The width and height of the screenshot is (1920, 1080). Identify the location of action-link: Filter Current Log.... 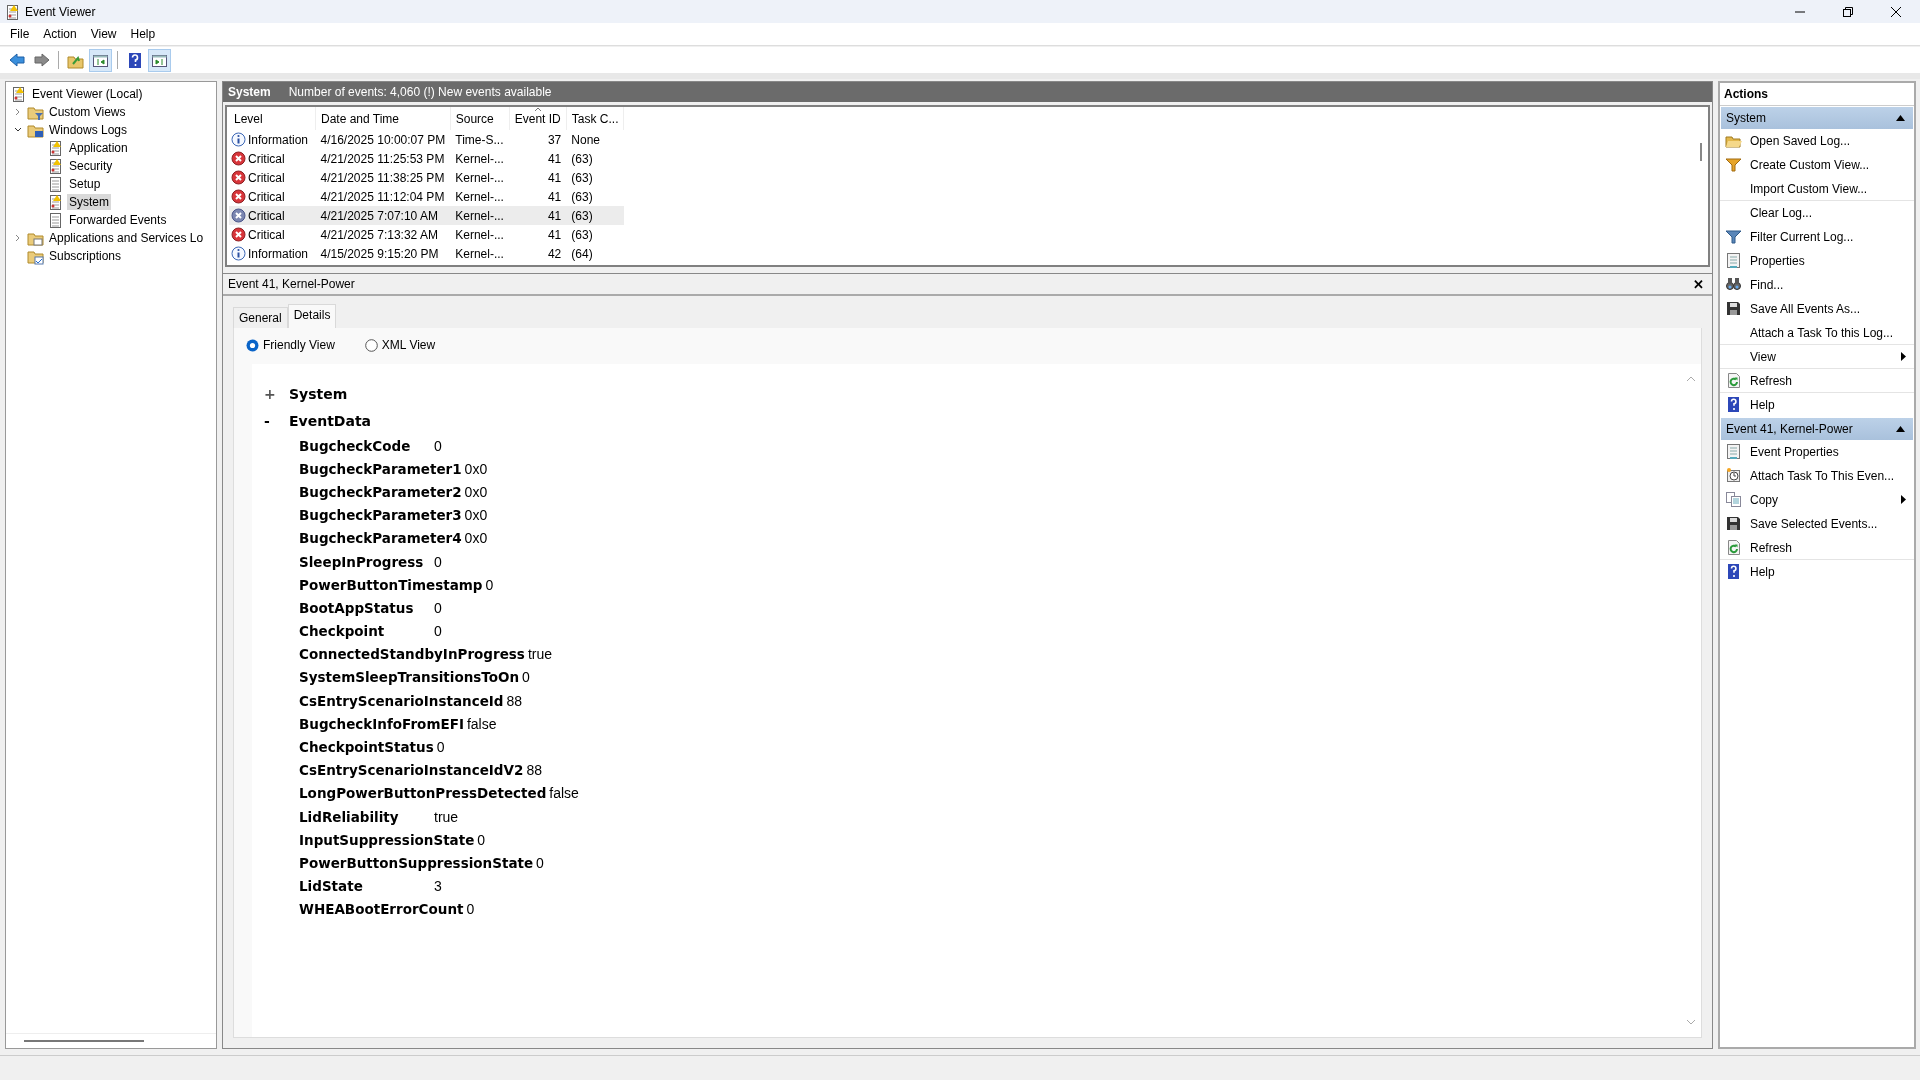
(1828, 236).